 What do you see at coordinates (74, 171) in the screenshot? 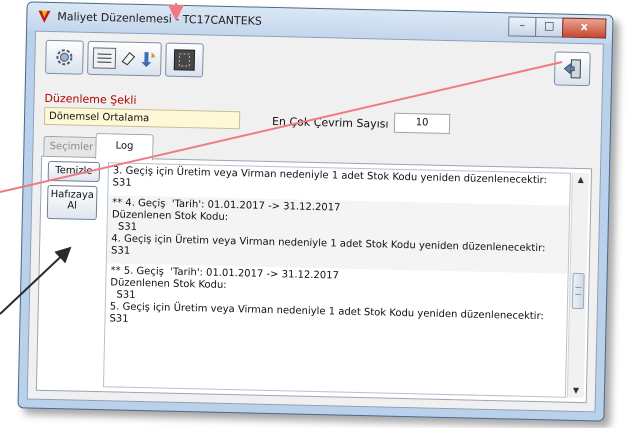
I see `clear-button: Temizle` at bounding box center [74, 171].